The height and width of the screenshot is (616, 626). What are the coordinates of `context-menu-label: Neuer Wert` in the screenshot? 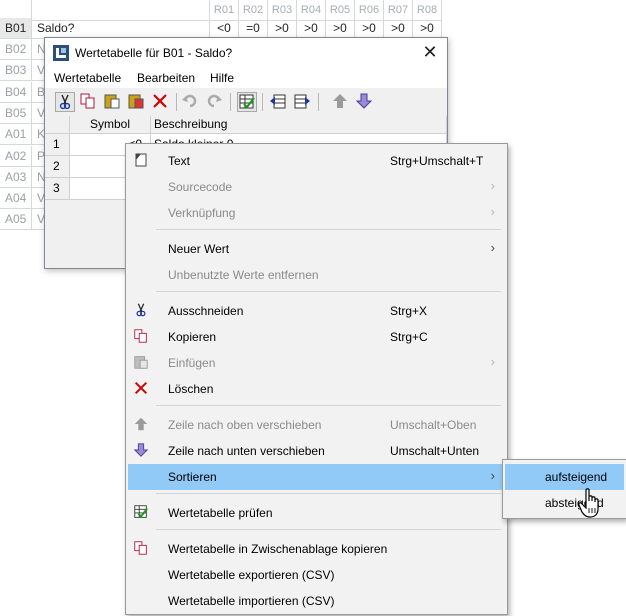 It's located at (199, 249).